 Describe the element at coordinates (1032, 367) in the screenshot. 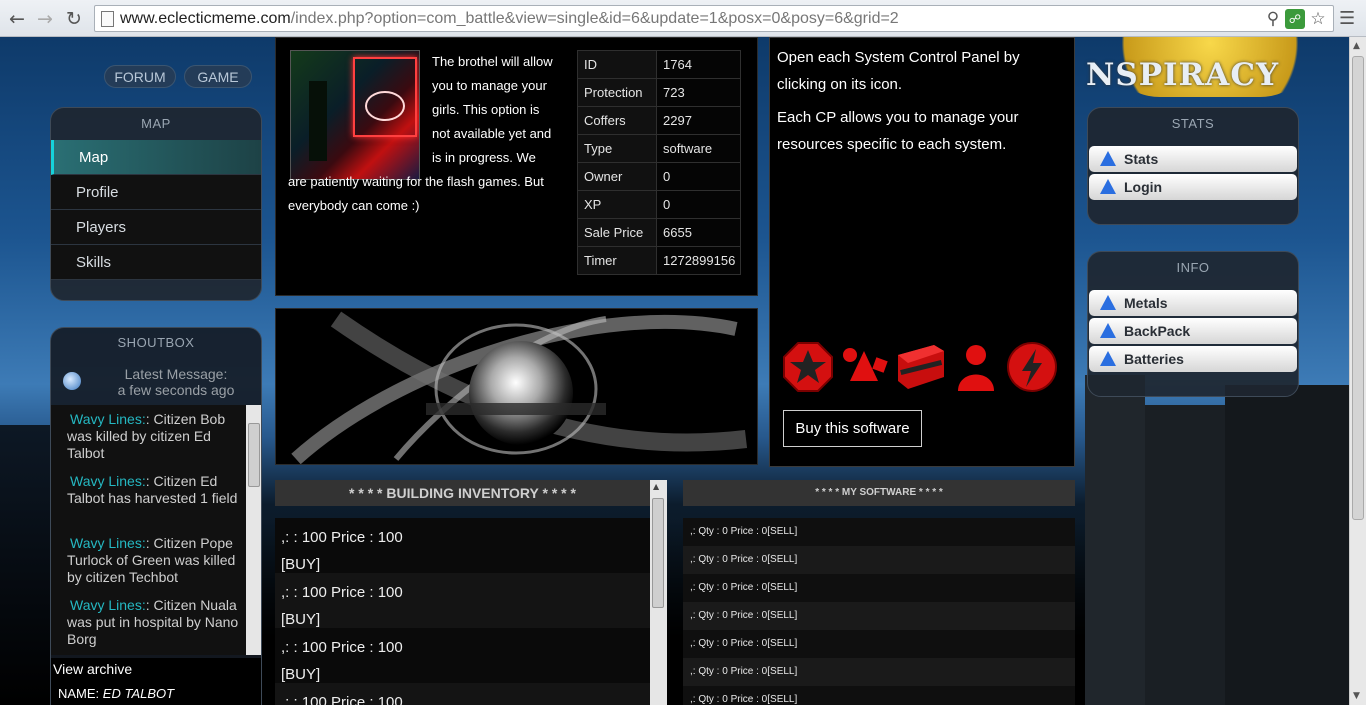

I see `lightning-icon` at that location.